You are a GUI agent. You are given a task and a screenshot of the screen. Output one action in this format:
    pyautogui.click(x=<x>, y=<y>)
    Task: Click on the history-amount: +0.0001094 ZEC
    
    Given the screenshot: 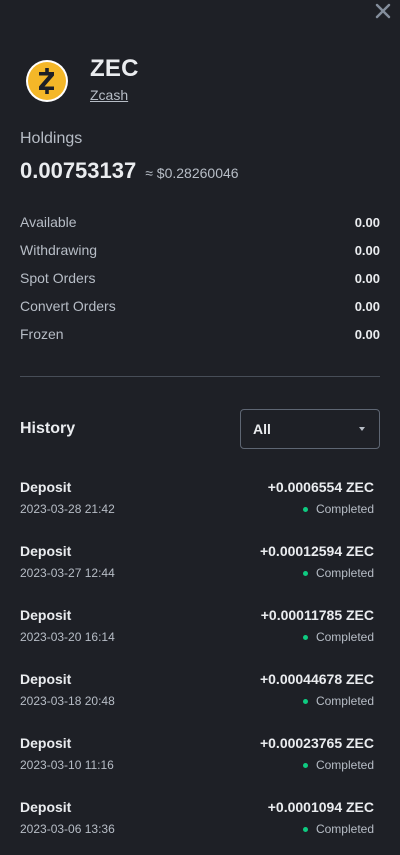 What is the action you would take?
    pyautogui.click(x=320, y=807)
    